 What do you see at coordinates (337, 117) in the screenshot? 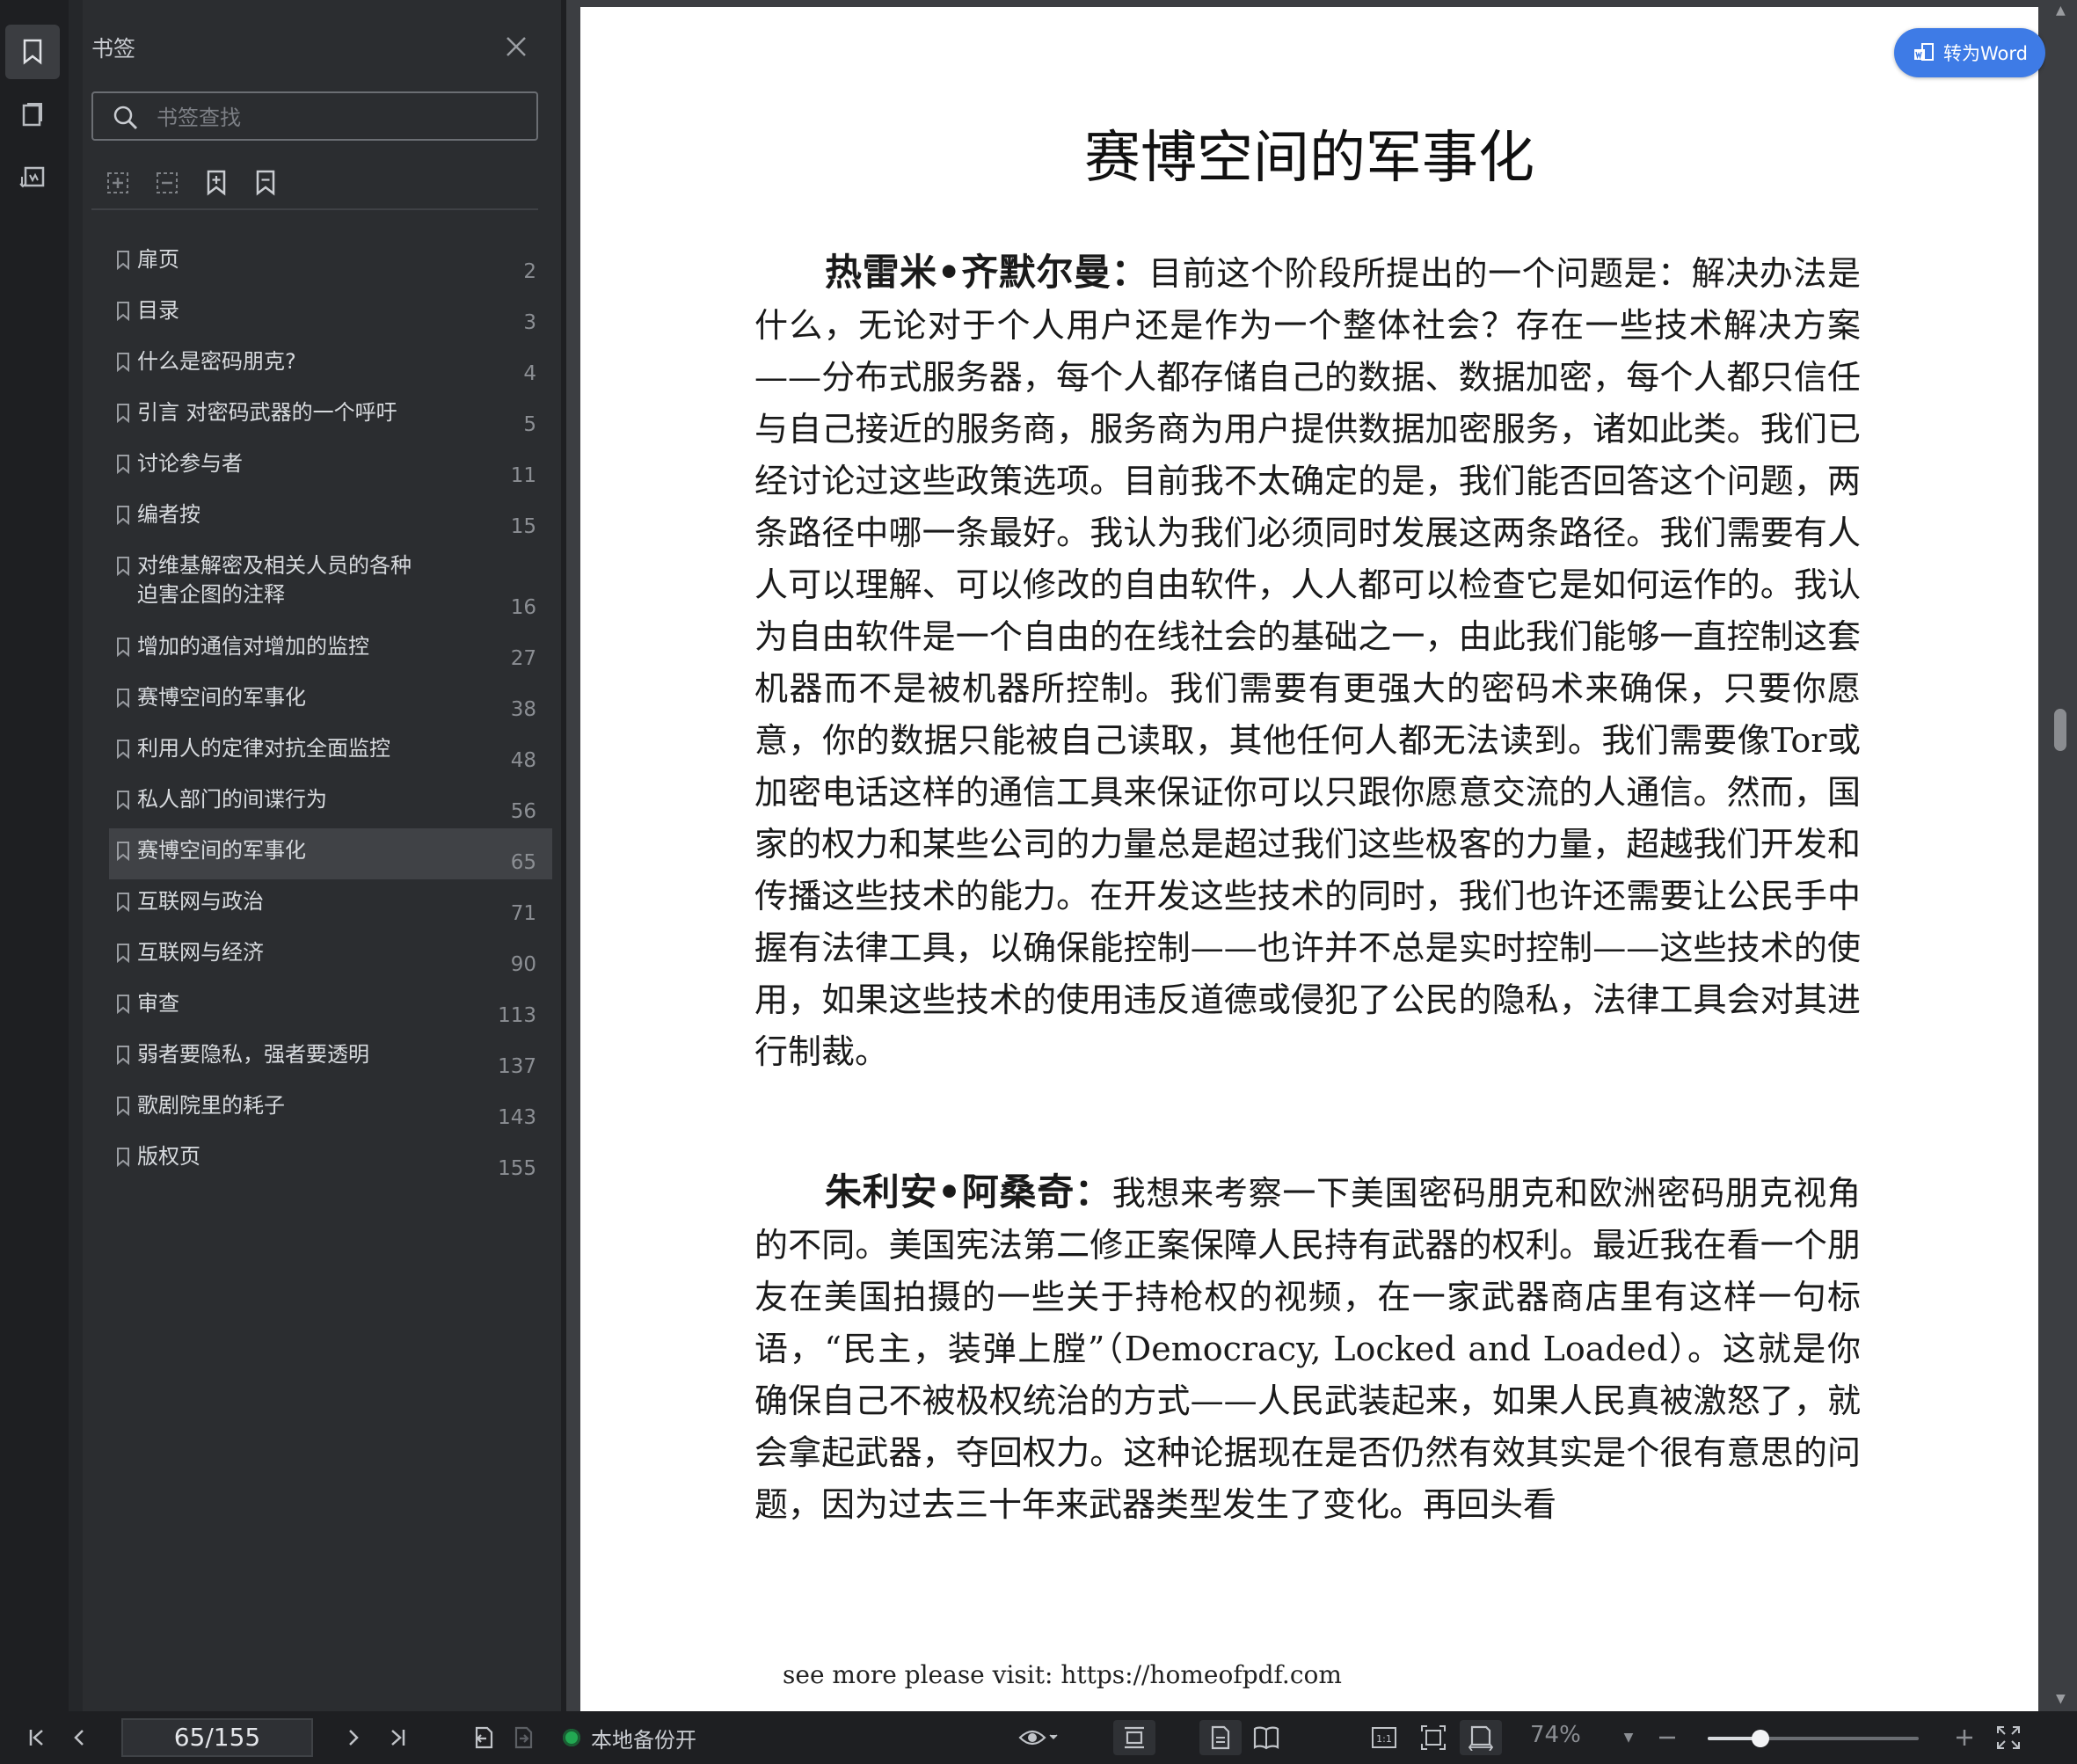
I see `bookmark-search-input` at bounding box center [337, 117].